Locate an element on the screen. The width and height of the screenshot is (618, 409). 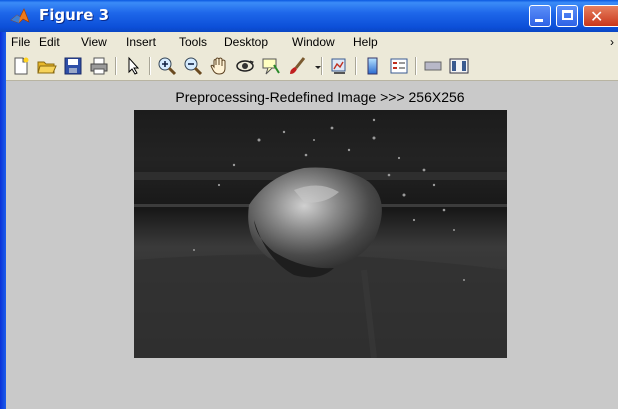
close-button: ✕ is located at coordinates (600, 16).